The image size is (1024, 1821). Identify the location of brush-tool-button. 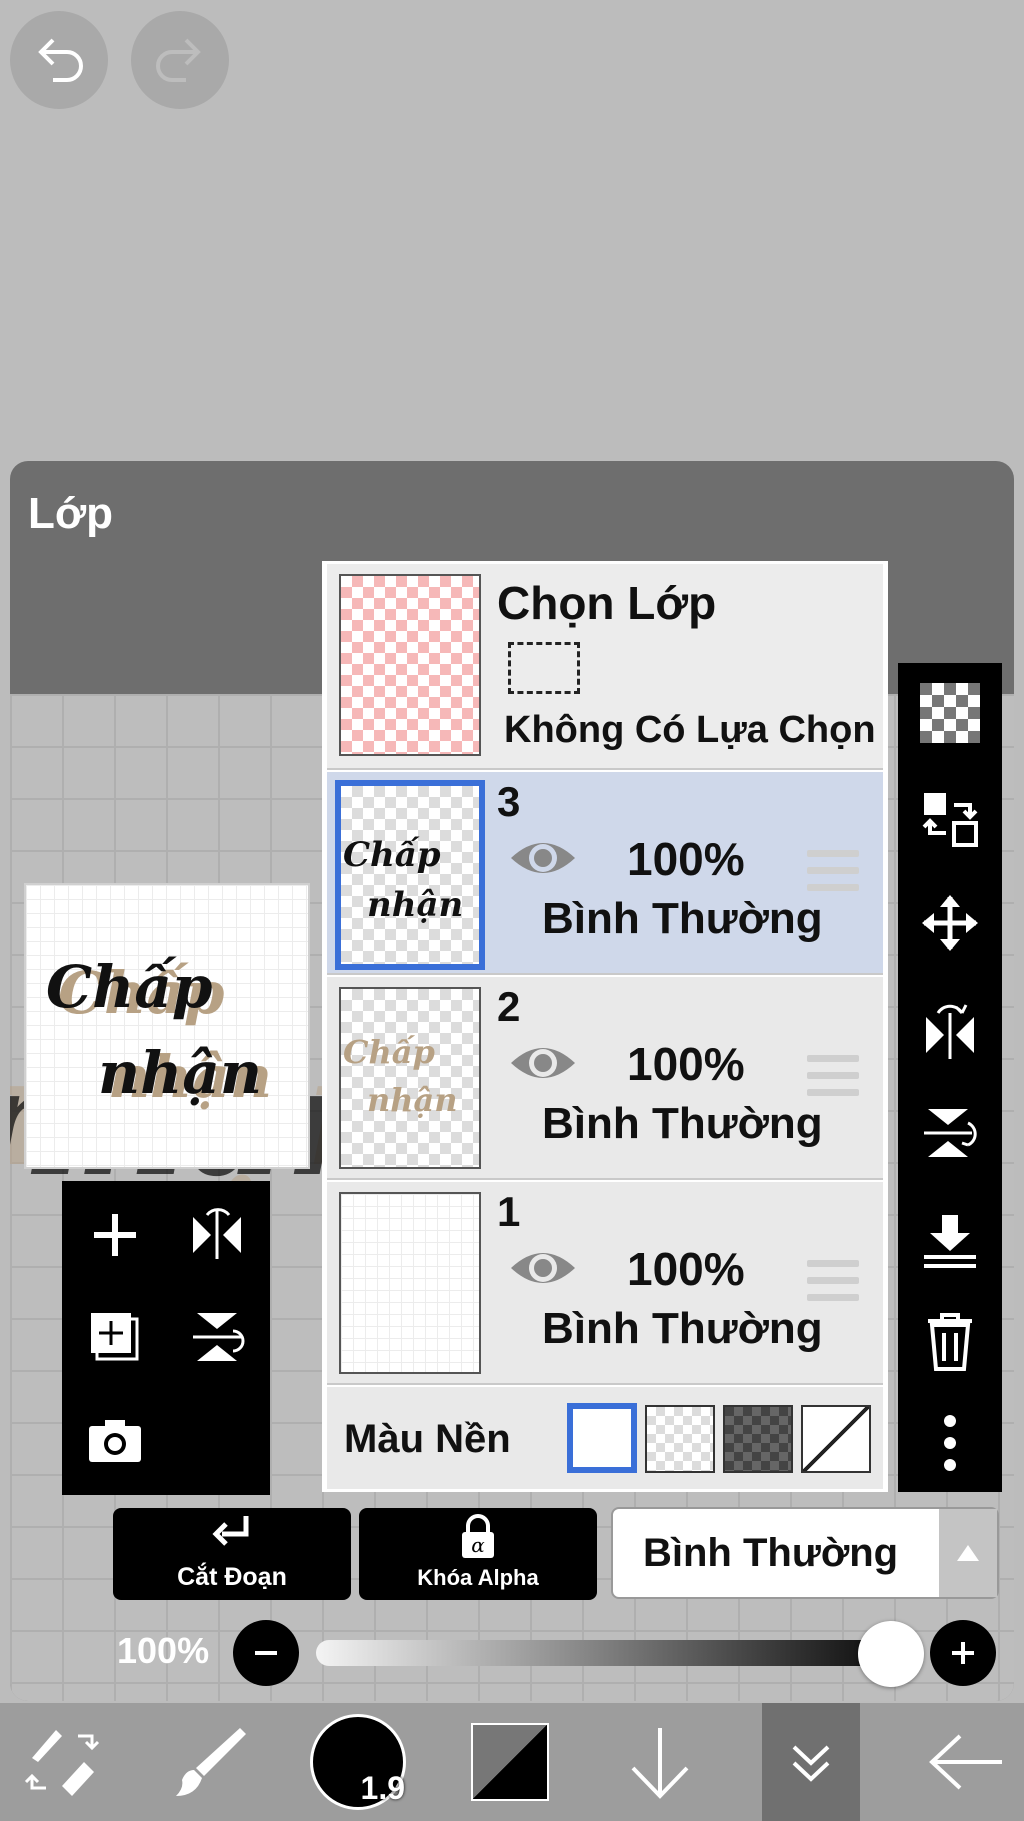
(210, 1762).